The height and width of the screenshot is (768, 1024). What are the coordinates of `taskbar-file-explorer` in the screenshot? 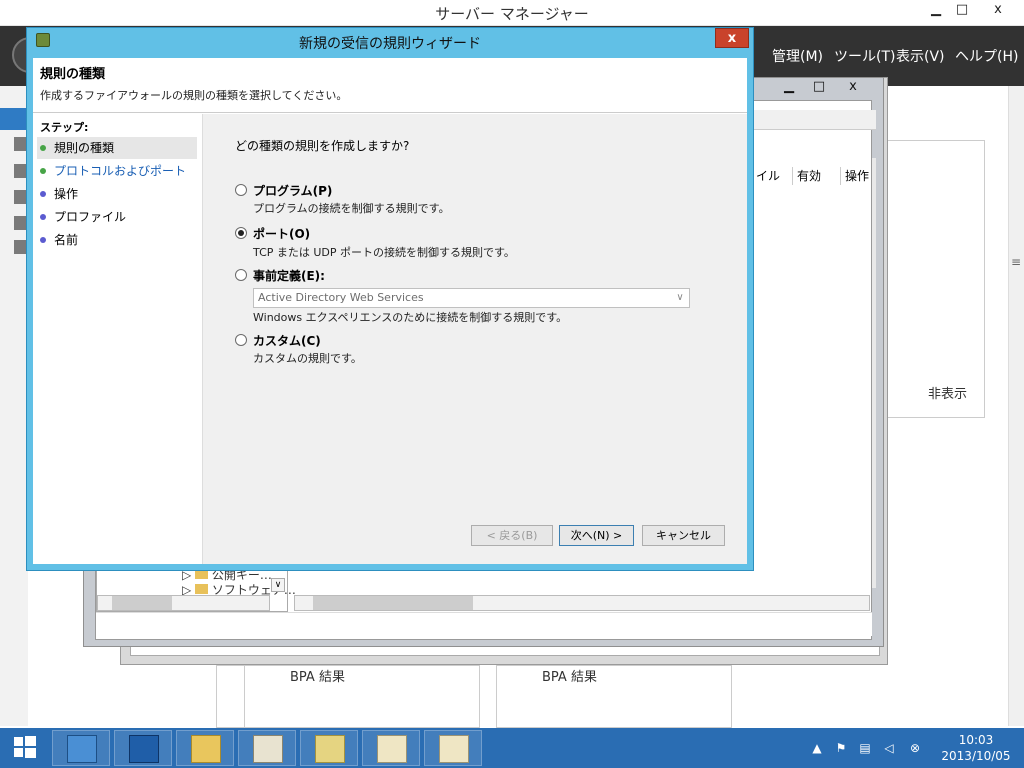 It's located at (205, 748).